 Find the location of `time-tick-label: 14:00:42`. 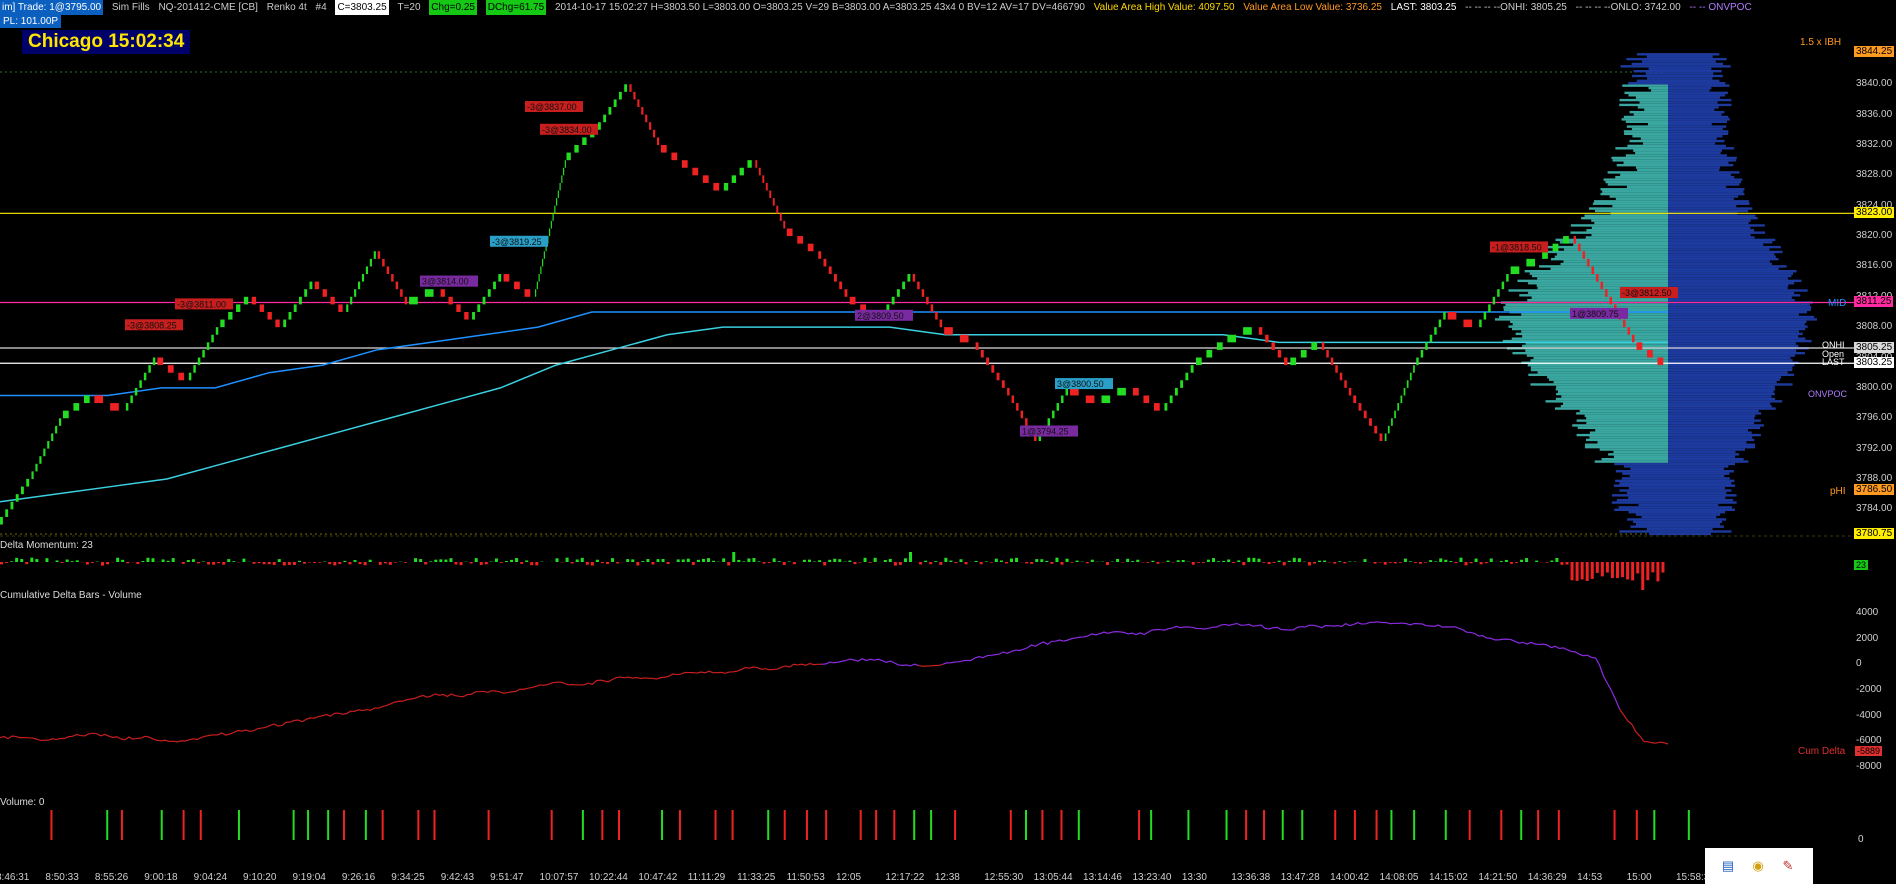

time-tick-label: 14:00:42 is located at coordinates (1350, 877).